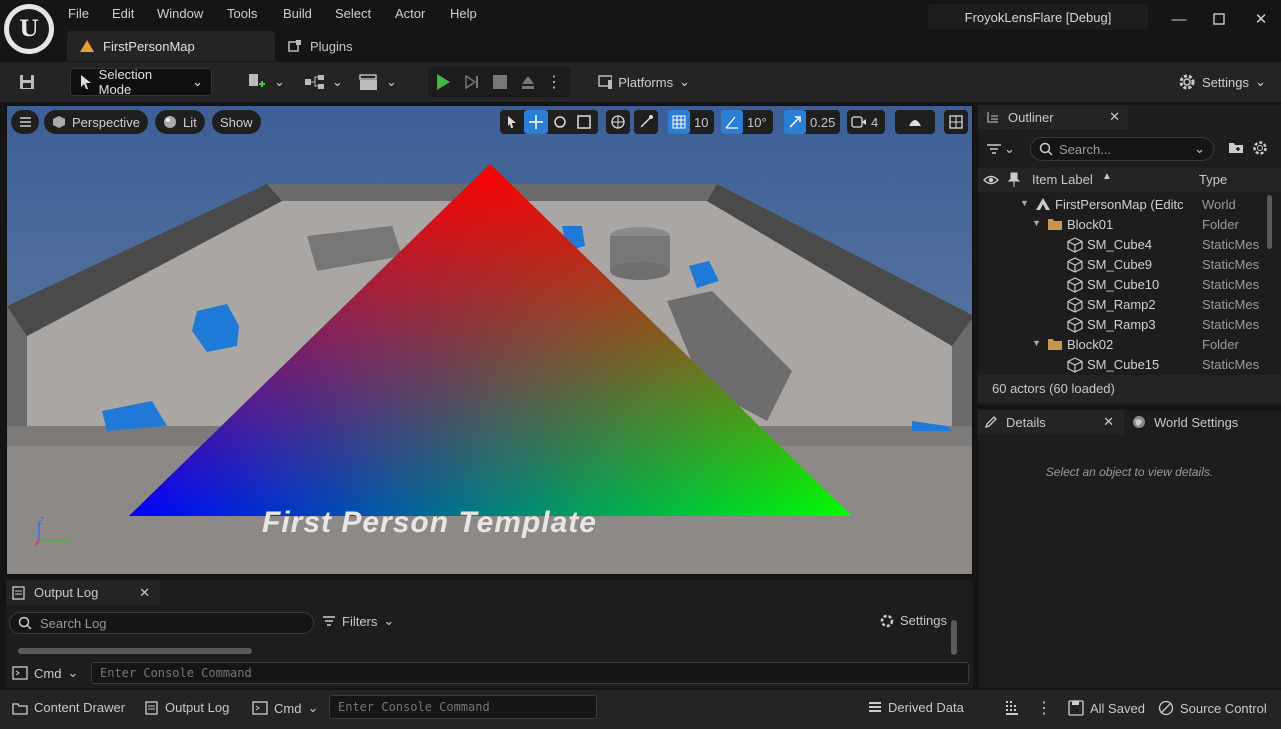  I want to click on tab-firstpersonmap: FirstPersonMap, so click(171, 46).